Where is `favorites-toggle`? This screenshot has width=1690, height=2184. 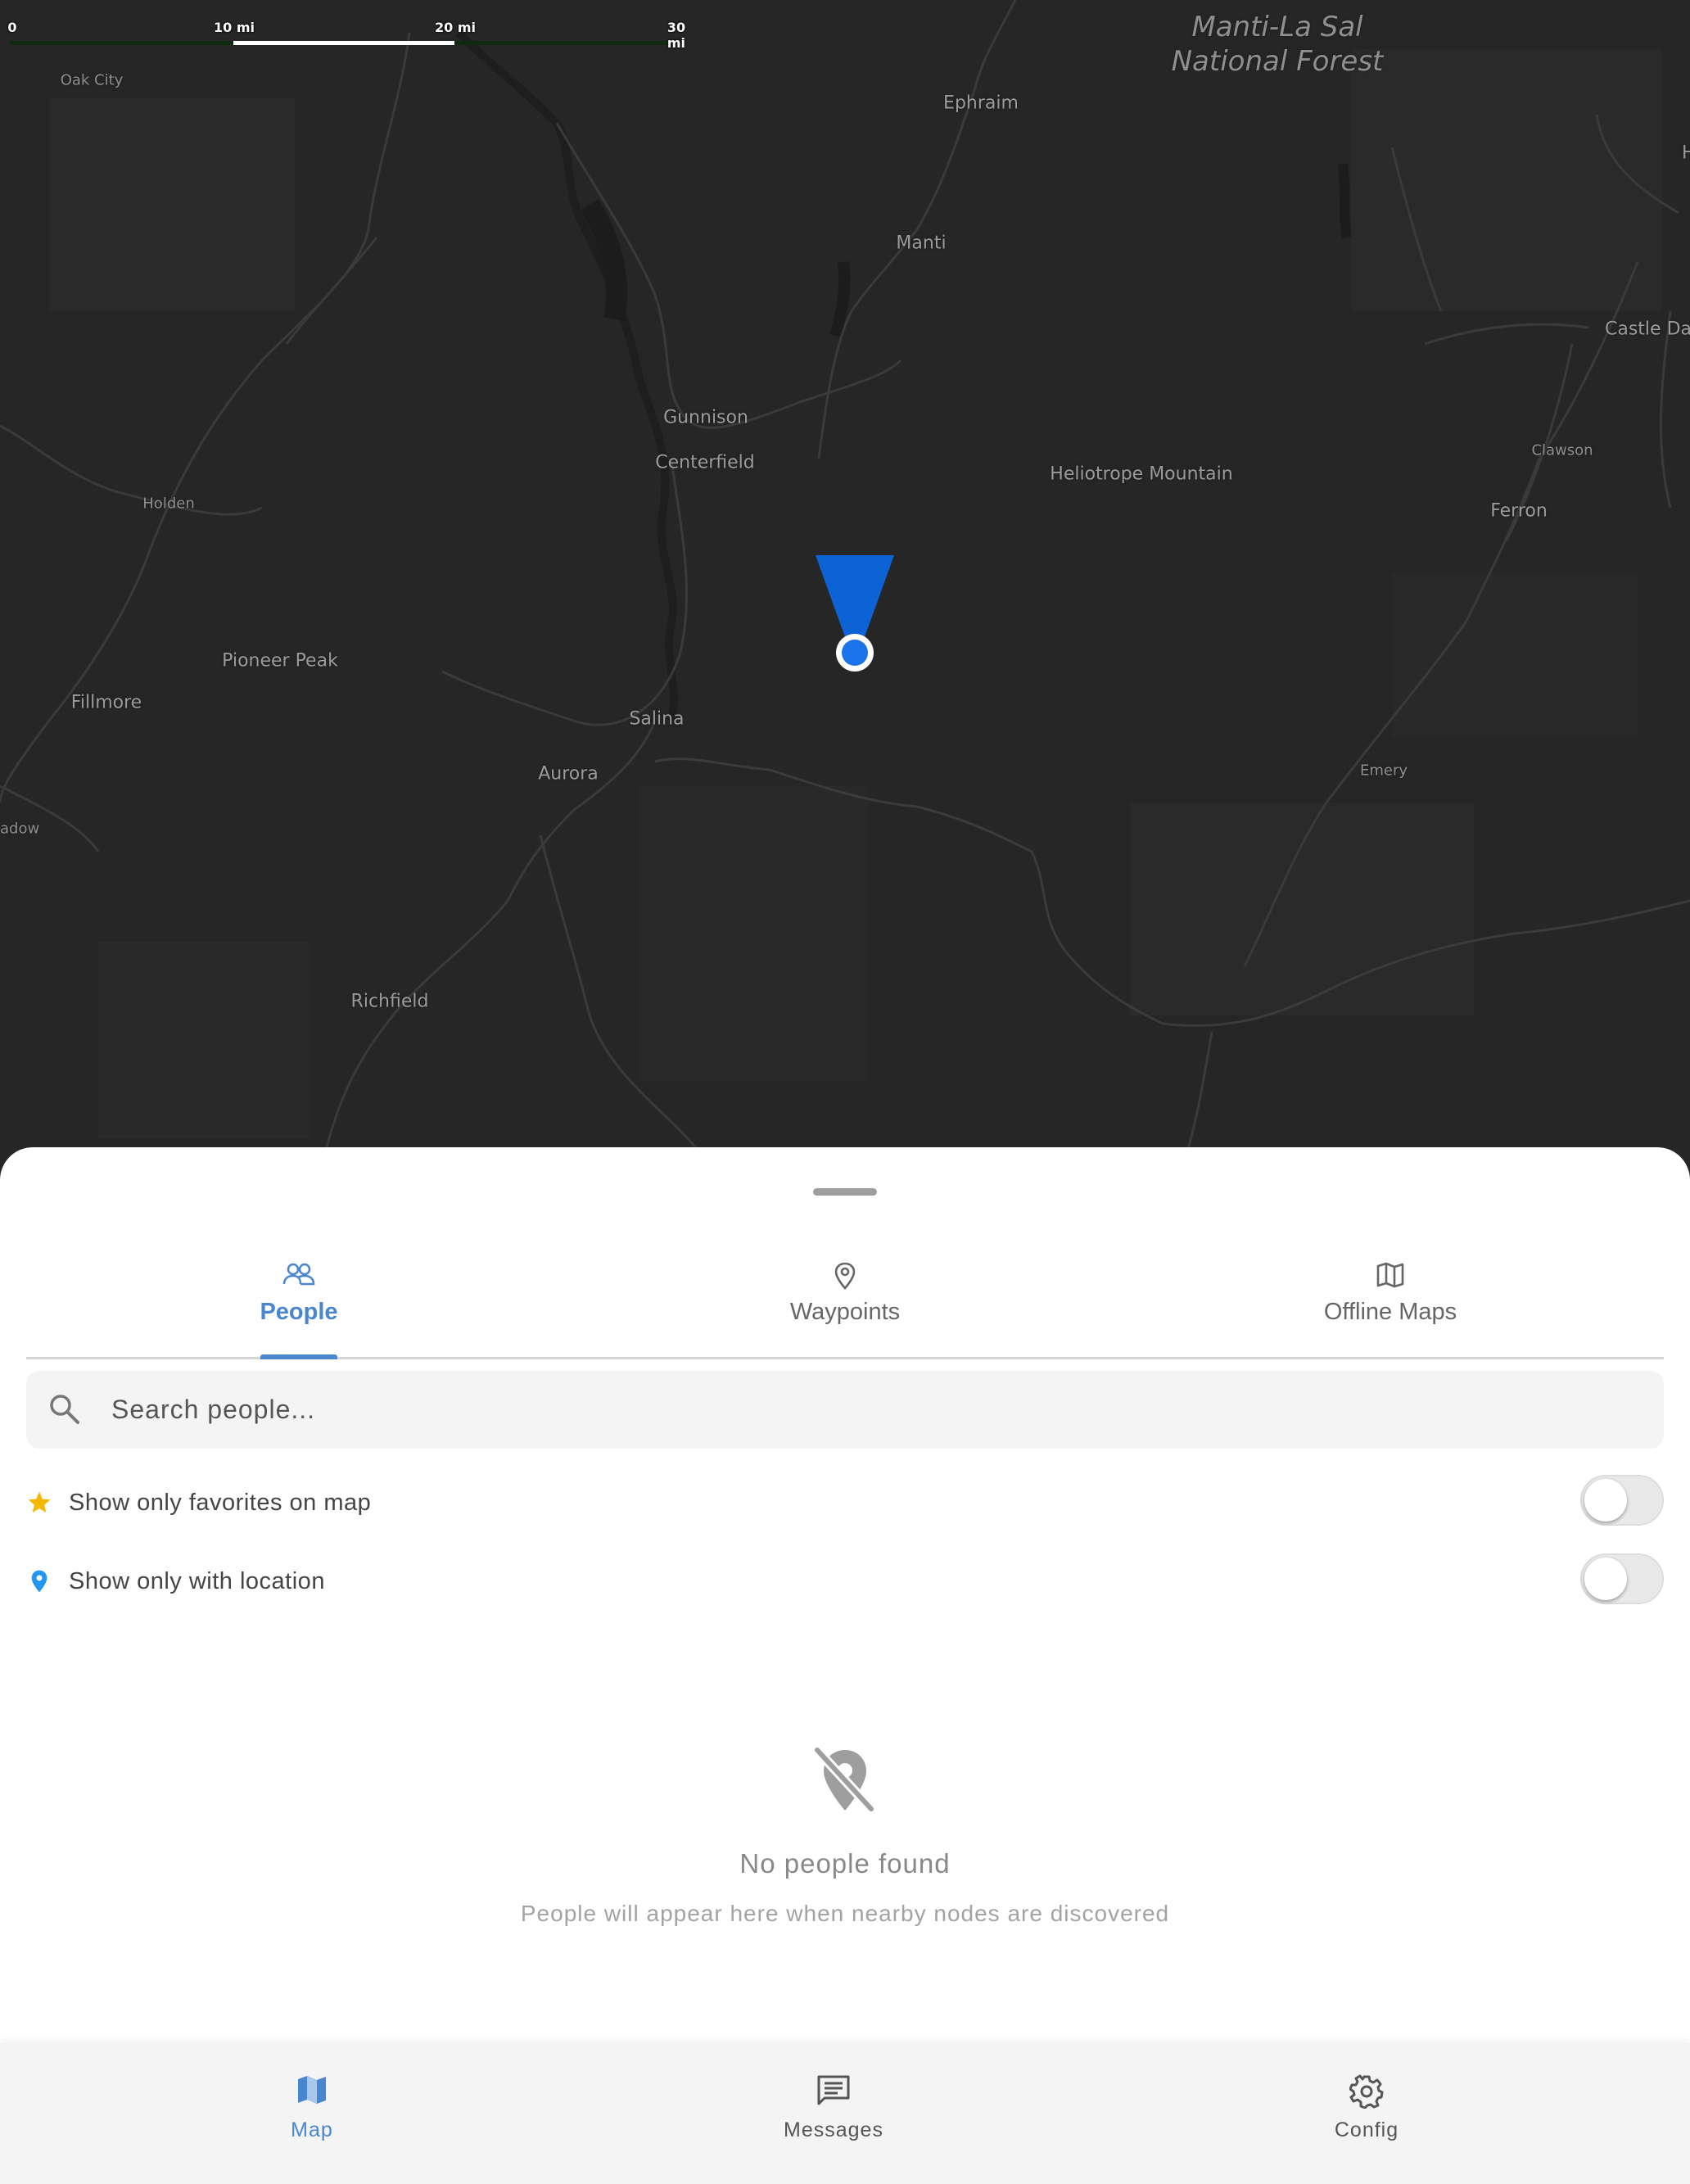
favorites-toggle is located at coordinates (1622, 1501).